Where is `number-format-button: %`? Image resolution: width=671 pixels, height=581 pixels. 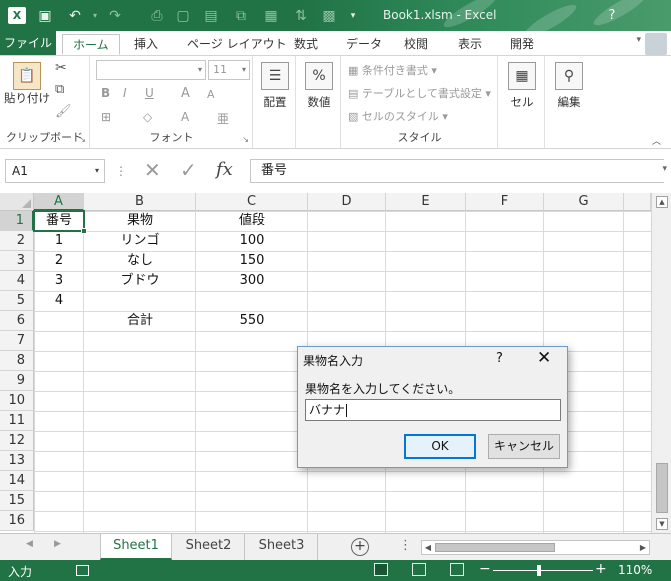 number-format-button: % is located at coordinates (319, 76).